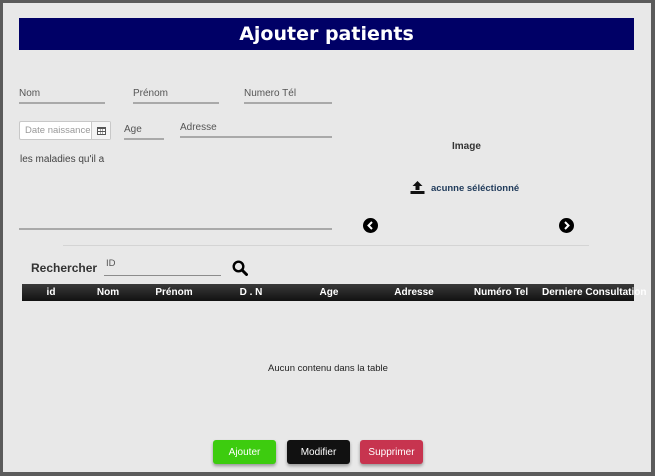  I want to click on nom-field: Nom, so click(62, 95).